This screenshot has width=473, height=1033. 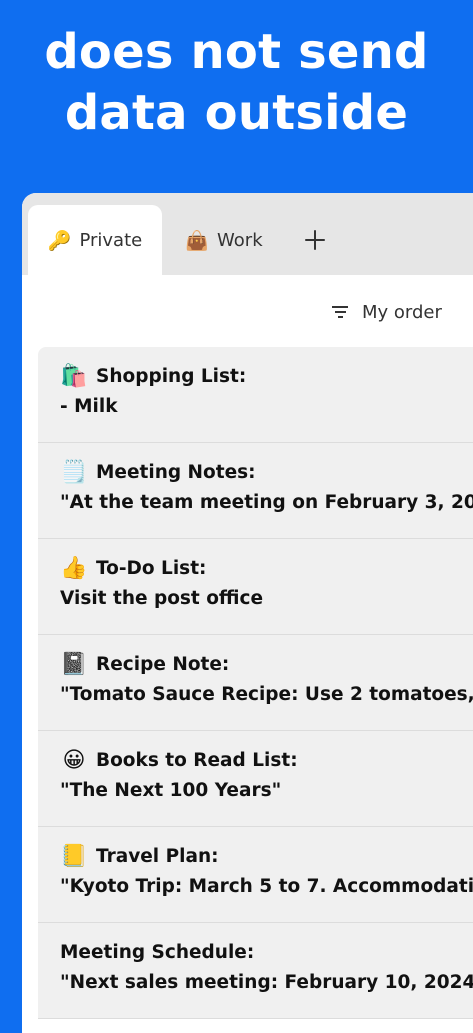 I want to click on tab-work-label: Work, so click(x=240, y=240).